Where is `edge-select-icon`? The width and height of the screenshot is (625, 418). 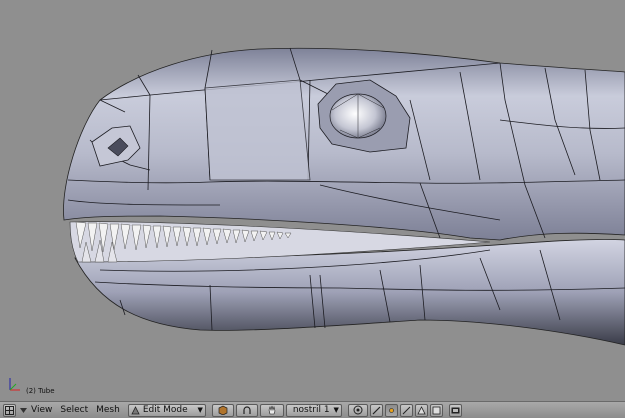 edge-select-icon is located at coordinates (406, 410).